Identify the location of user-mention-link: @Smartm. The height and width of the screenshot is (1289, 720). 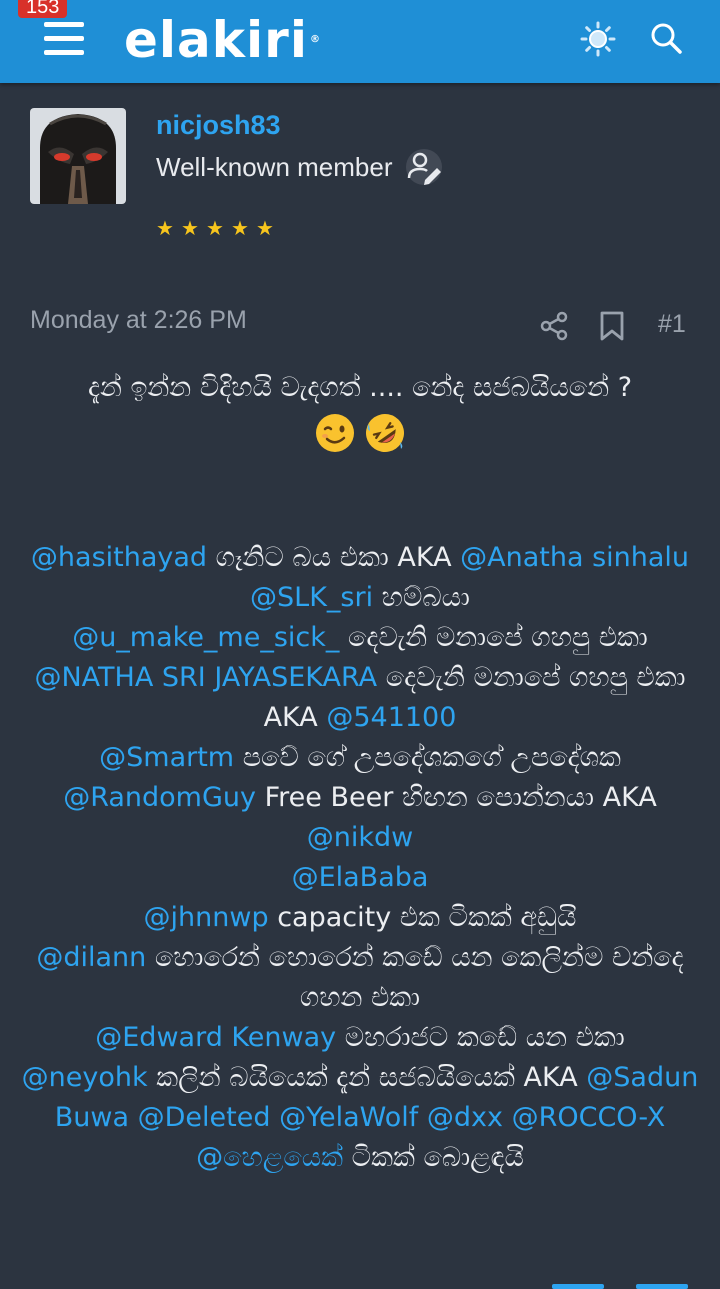
(166, 757).